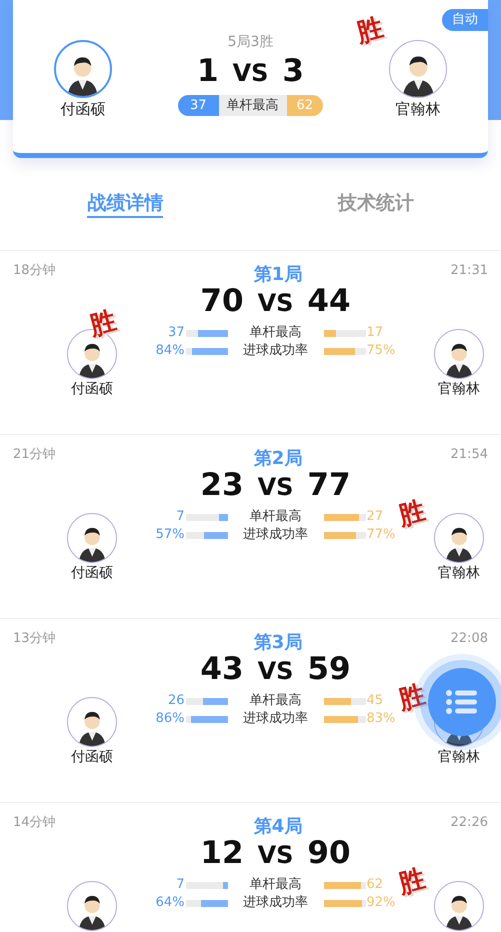  I want to click on tab: 技术统计, so click(376, 204).